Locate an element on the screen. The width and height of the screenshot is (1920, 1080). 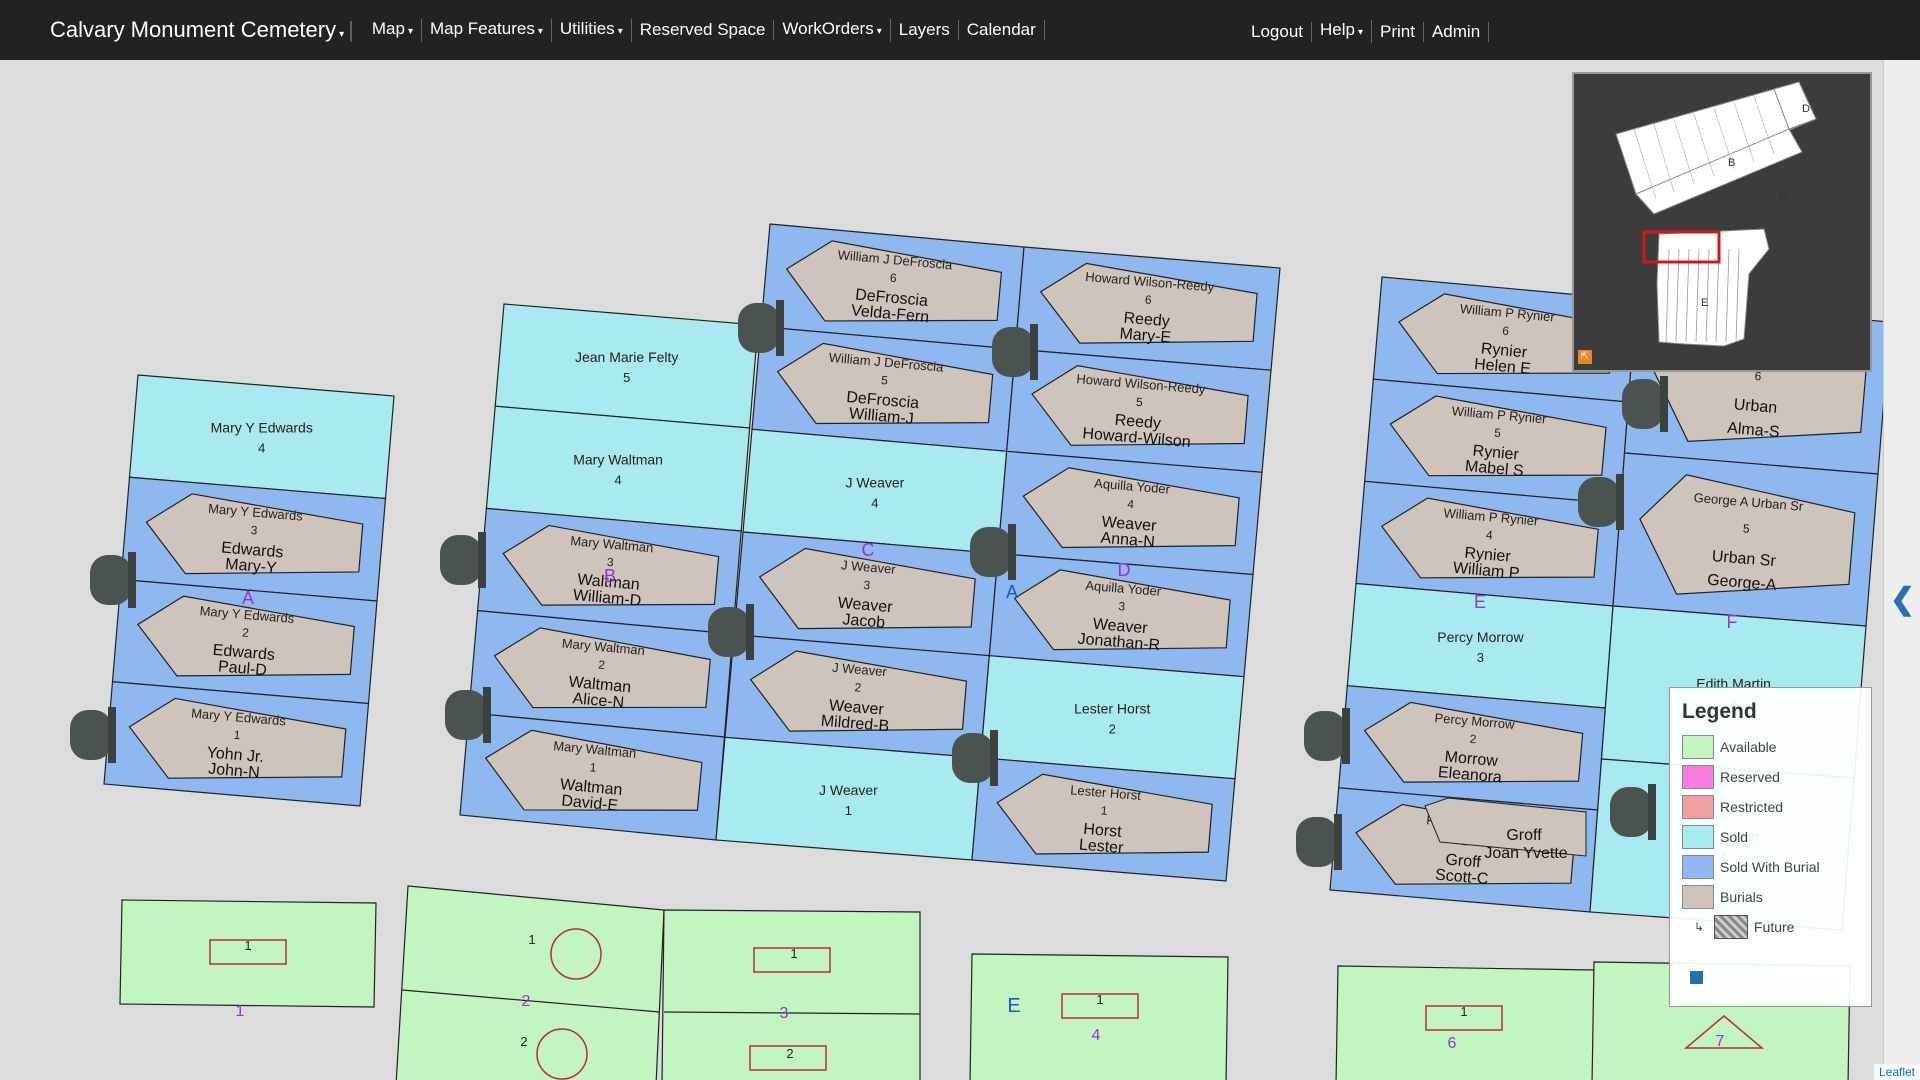
section-number: 4 is located at coordinates (1096, 1035).